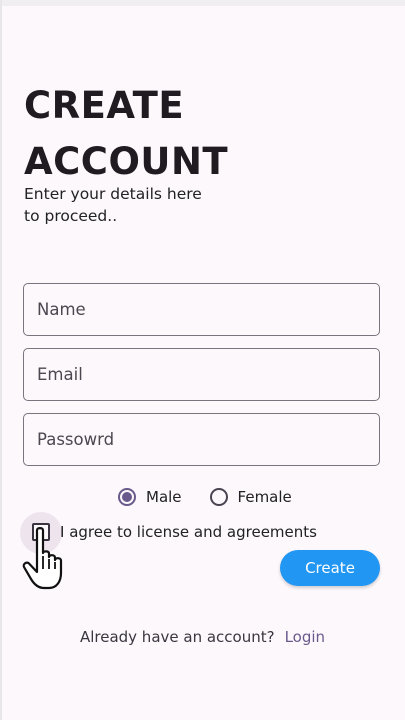  Describe the element at coordinates (218, 497) in the screenshot. I see `radio-unselected-icon` at that location.